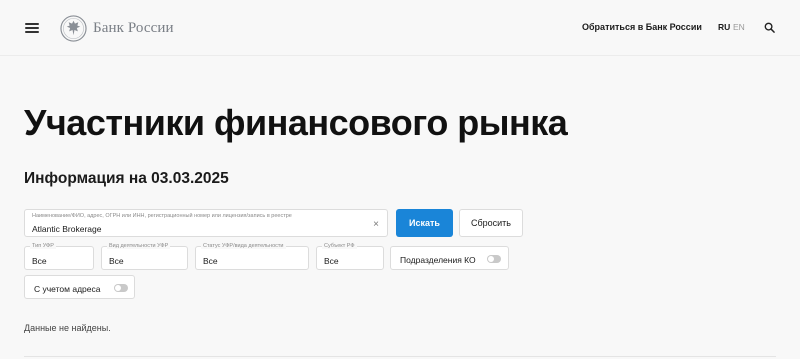  Describe the element at coordinates (59, 256) in the screenshot. I see `filter-ufr-type: Тип УФР Все` at that location.